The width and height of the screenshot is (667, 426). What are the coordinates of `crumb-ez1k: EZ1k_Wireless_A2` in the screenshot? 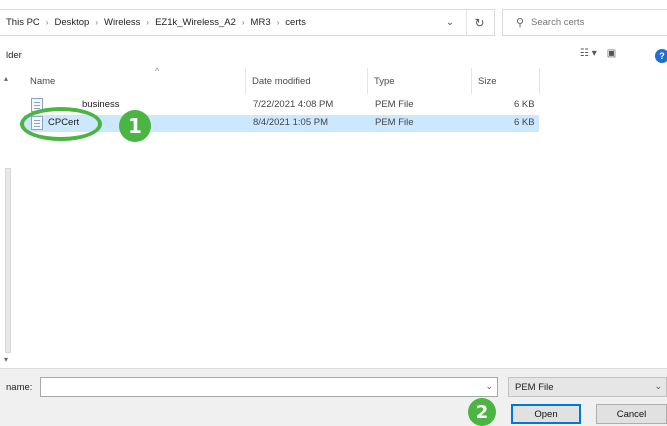 It's located at (195, 22).